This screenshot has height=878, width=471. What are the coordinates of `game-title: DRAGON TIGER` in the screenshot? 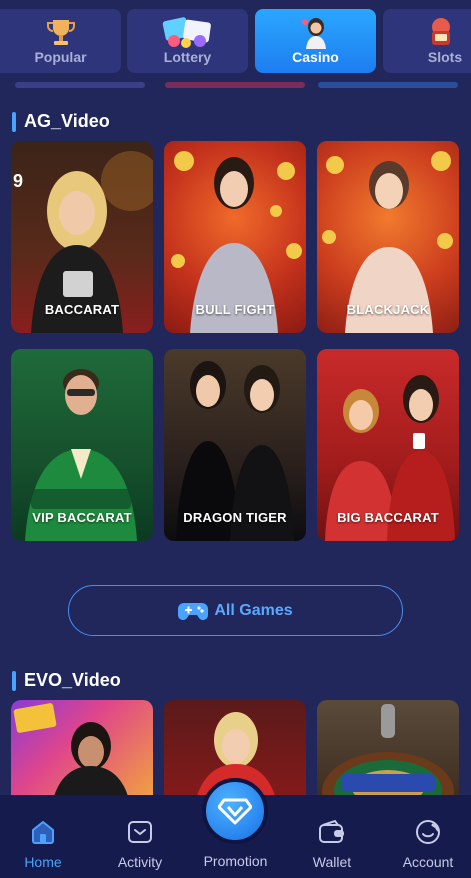 It's located at (235, 517).